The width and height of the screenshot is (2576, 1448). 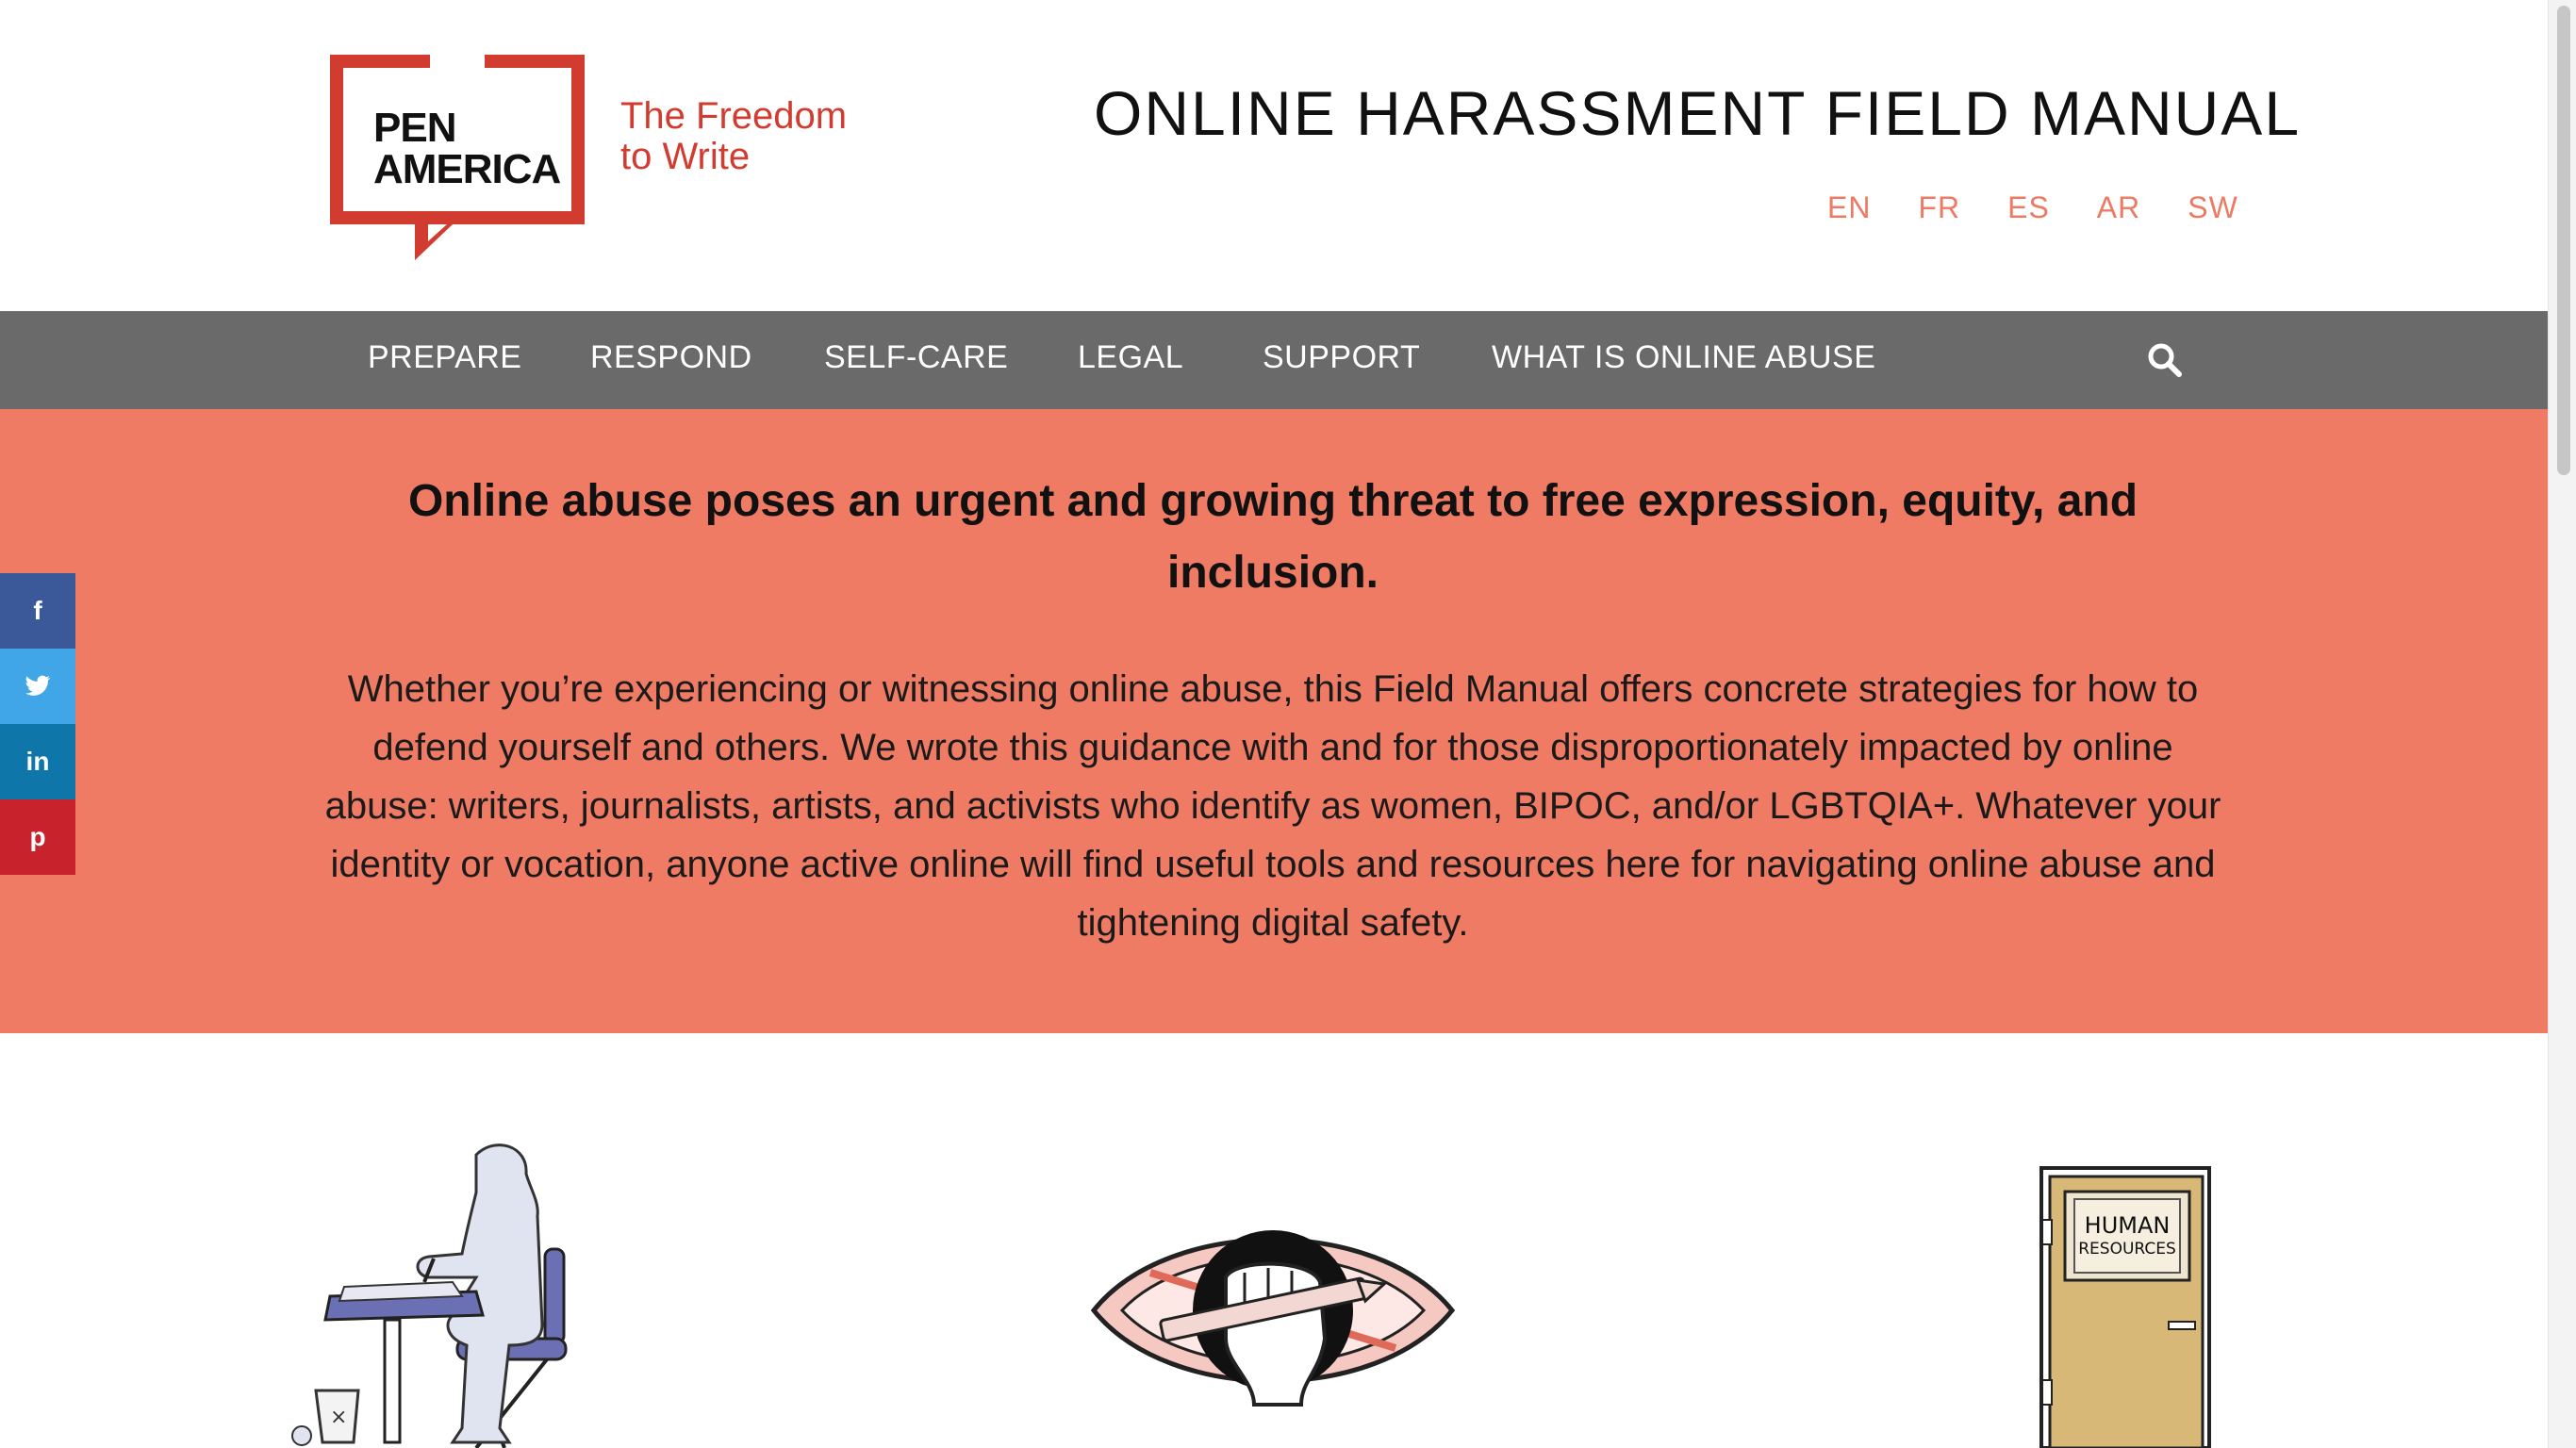 What do you see at coordinates (594, 157) in the screenshot?
I see `pen-america-logo: PEN AMERICA The Freedom to Write` at bounding box center [594, 157].